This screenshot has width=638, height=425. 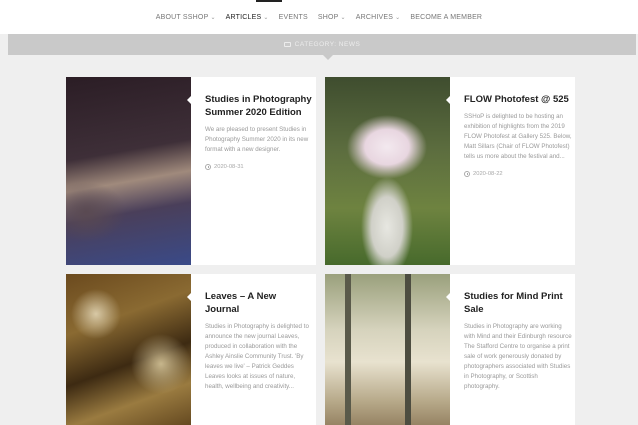 I want to click on nav-item-label: EVENTS, so click(x=293, y=17).